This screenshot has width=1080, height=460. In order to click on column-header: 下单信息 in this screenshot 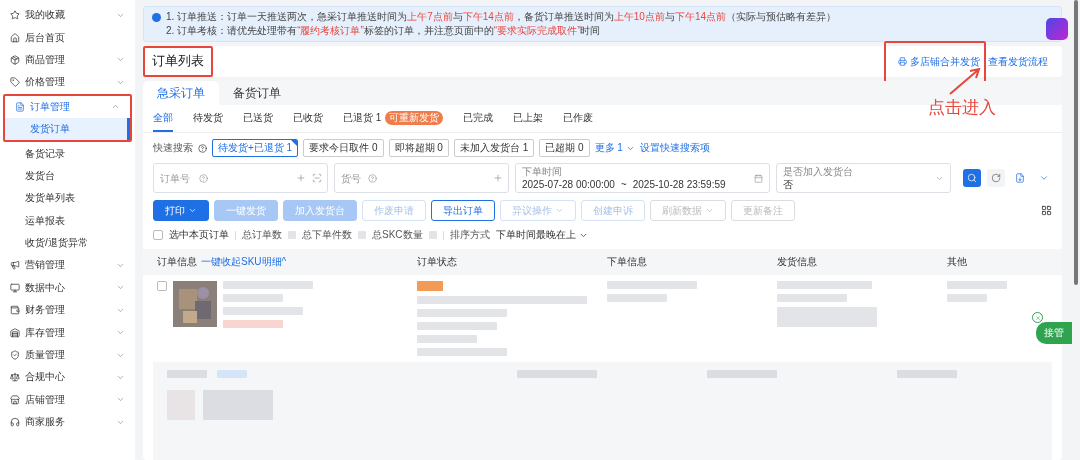, I will do `click(627, 262)`.